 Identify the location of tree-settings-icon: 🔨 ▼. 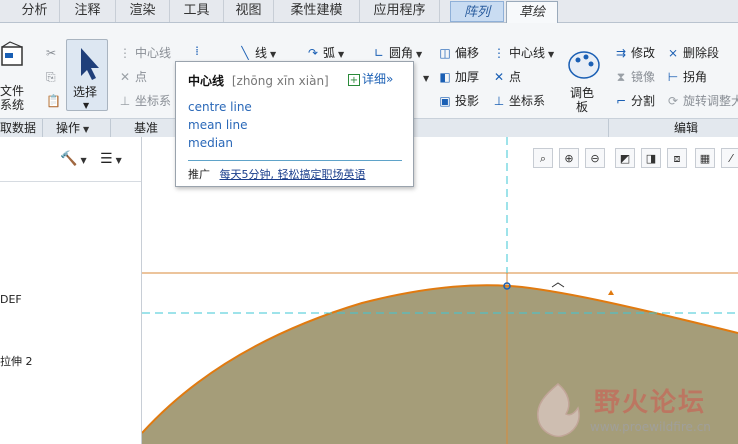
(73, 159).